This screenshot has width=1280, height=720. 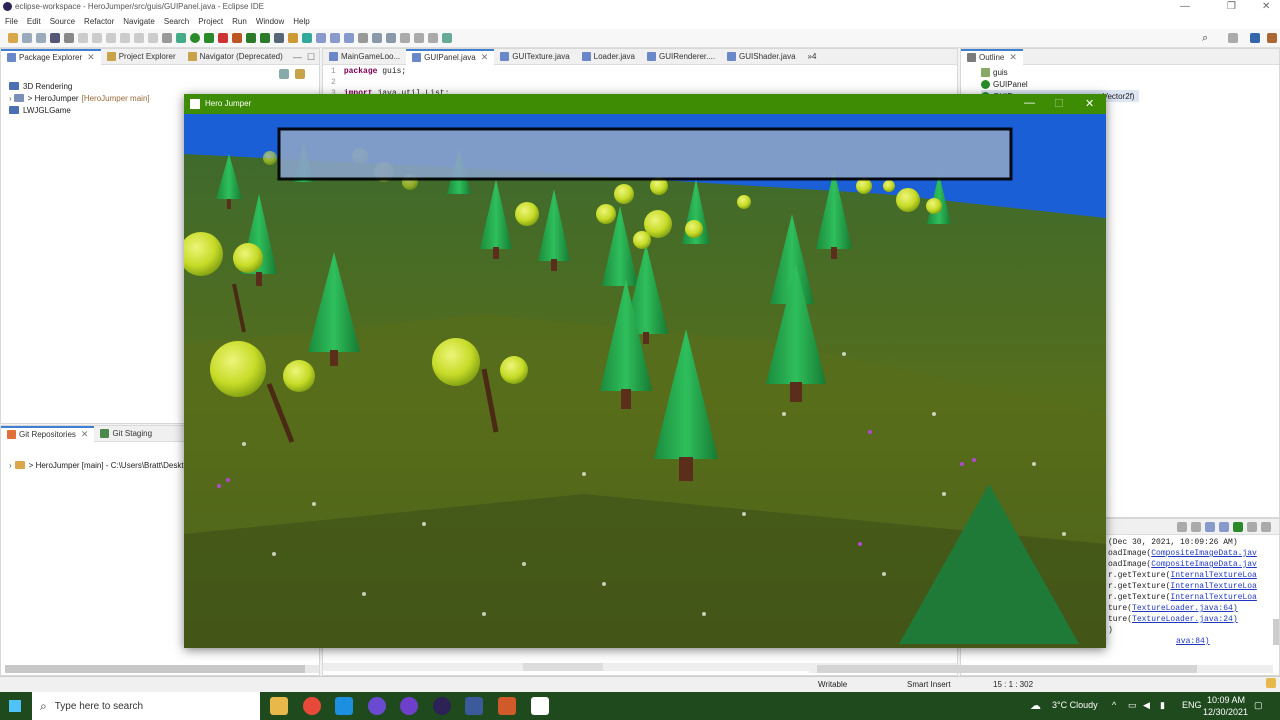 I want to click on skip-breakpoints-icon, so click(x=69, y=38).